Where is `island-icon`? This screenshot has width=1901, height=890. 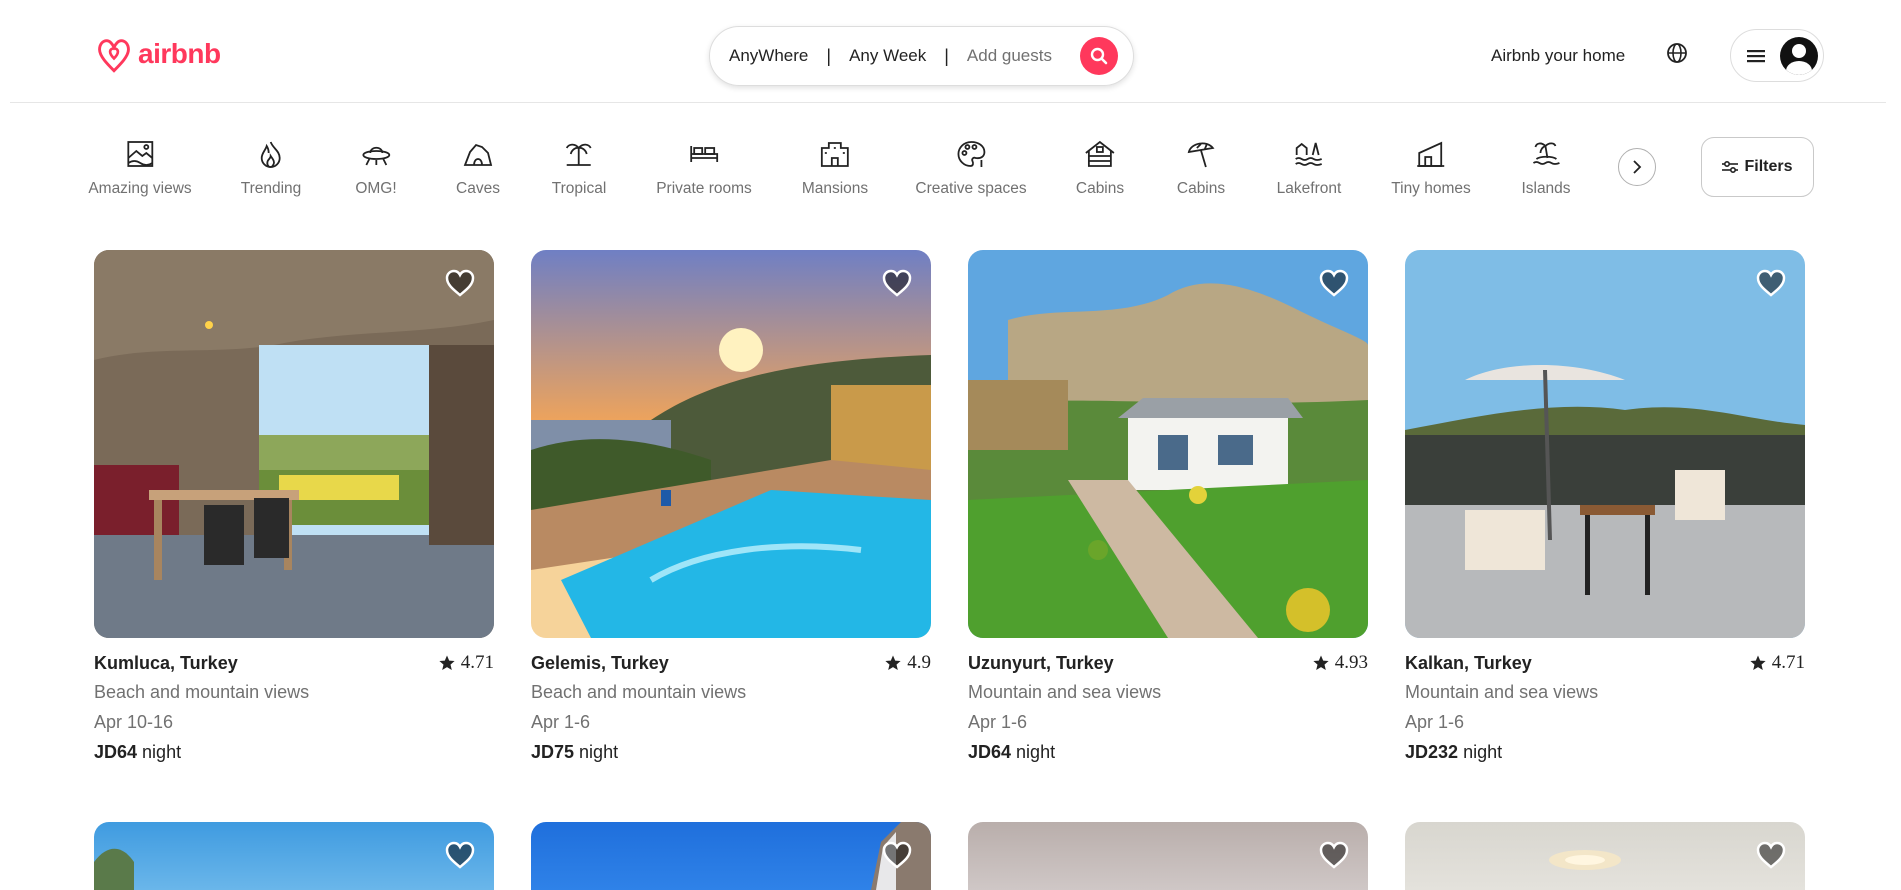 island-icon is located at coordinates (1546, 153).